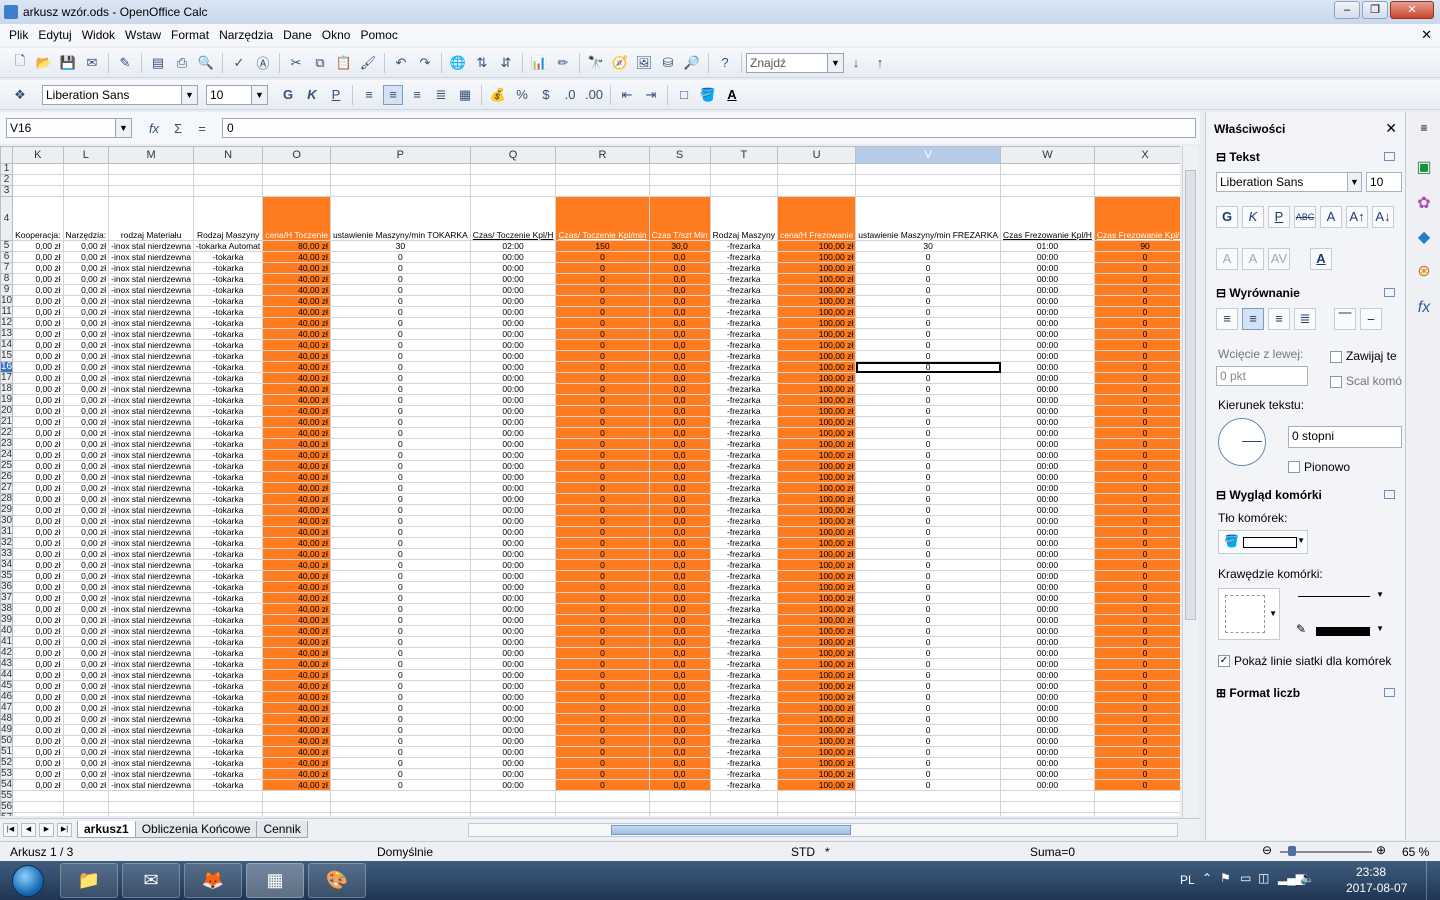  I want to click on row-header: 13, so click(7, 334).